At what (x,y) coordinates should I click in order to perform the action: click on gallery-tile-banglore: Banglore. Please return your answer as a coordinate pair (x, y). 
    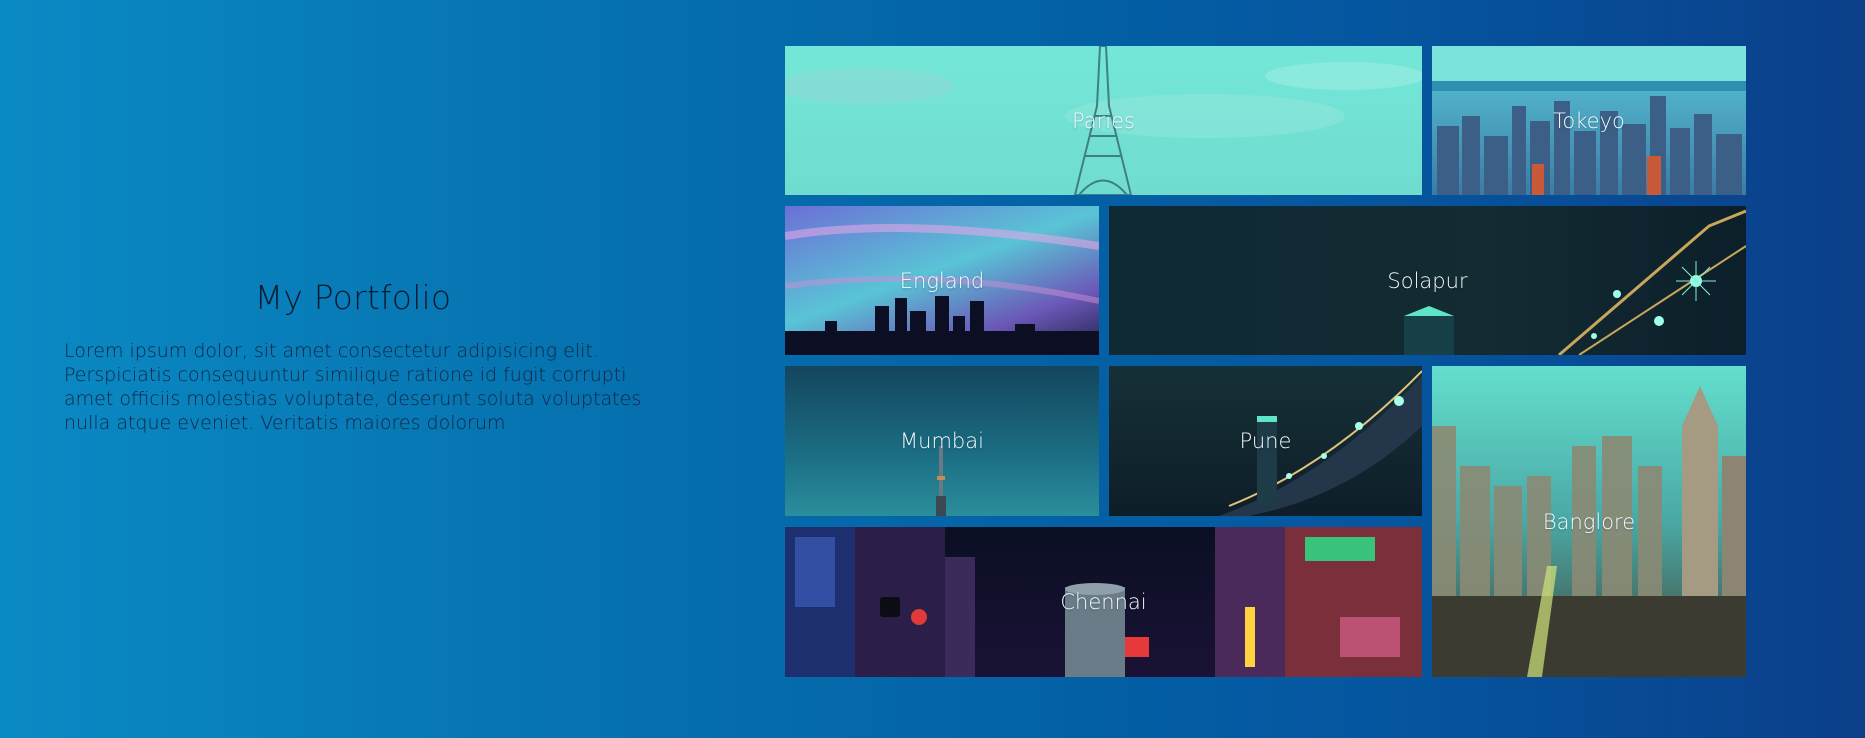
    Looking at the image, I should click on (1589, 521).